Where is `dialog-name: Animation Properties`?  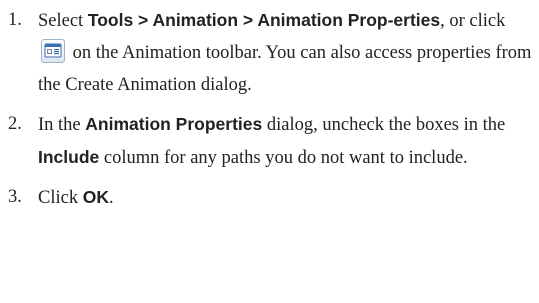
dialog-name: Animation Properties is located at coordinates (174, 124).